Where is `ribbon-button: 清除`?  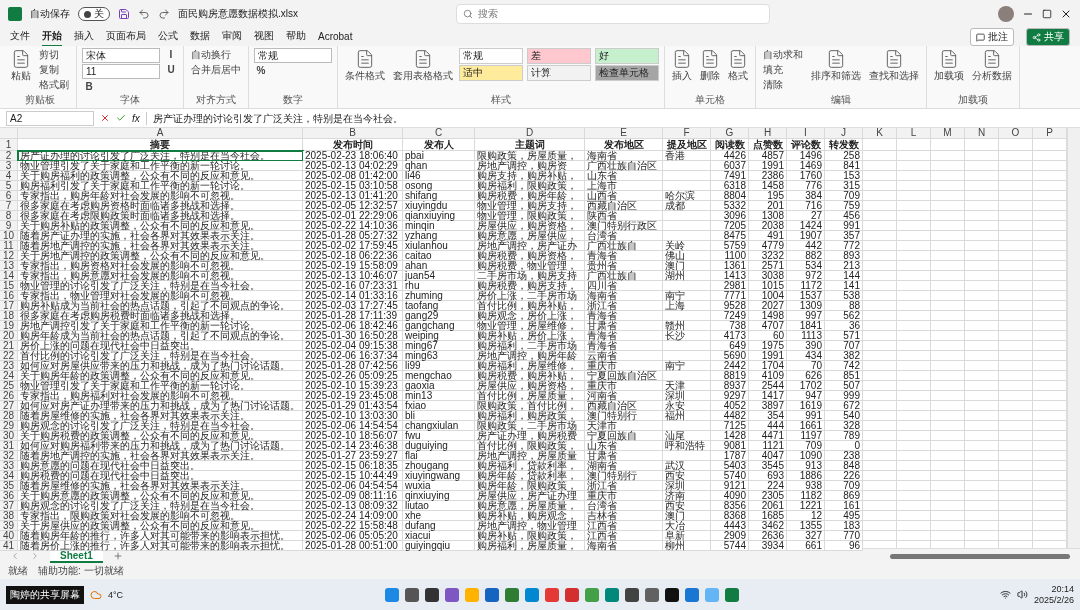 ribbon-button: 清除 is located at coordinates (783, 85).